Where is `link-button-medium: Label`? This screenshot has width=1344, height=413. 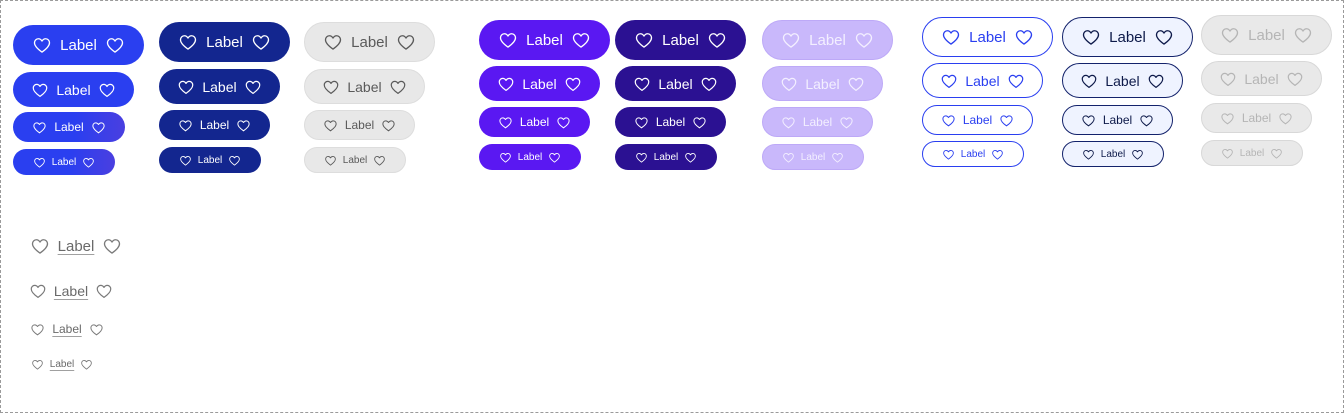 link-button-medium: Label is located at coordinates (71, 290).